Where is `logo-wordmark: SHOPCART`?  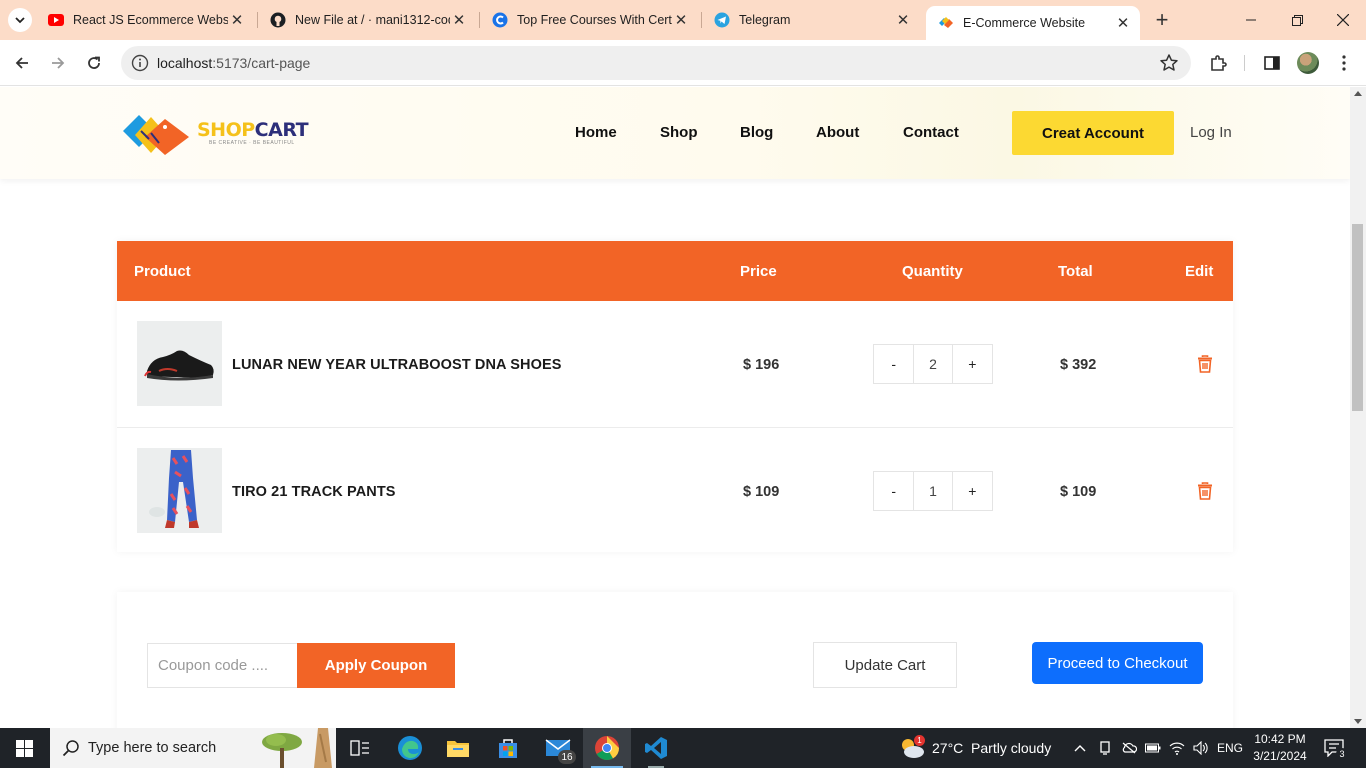
logo-wordmark: SHOPCART is located at coordinates (253, 130).